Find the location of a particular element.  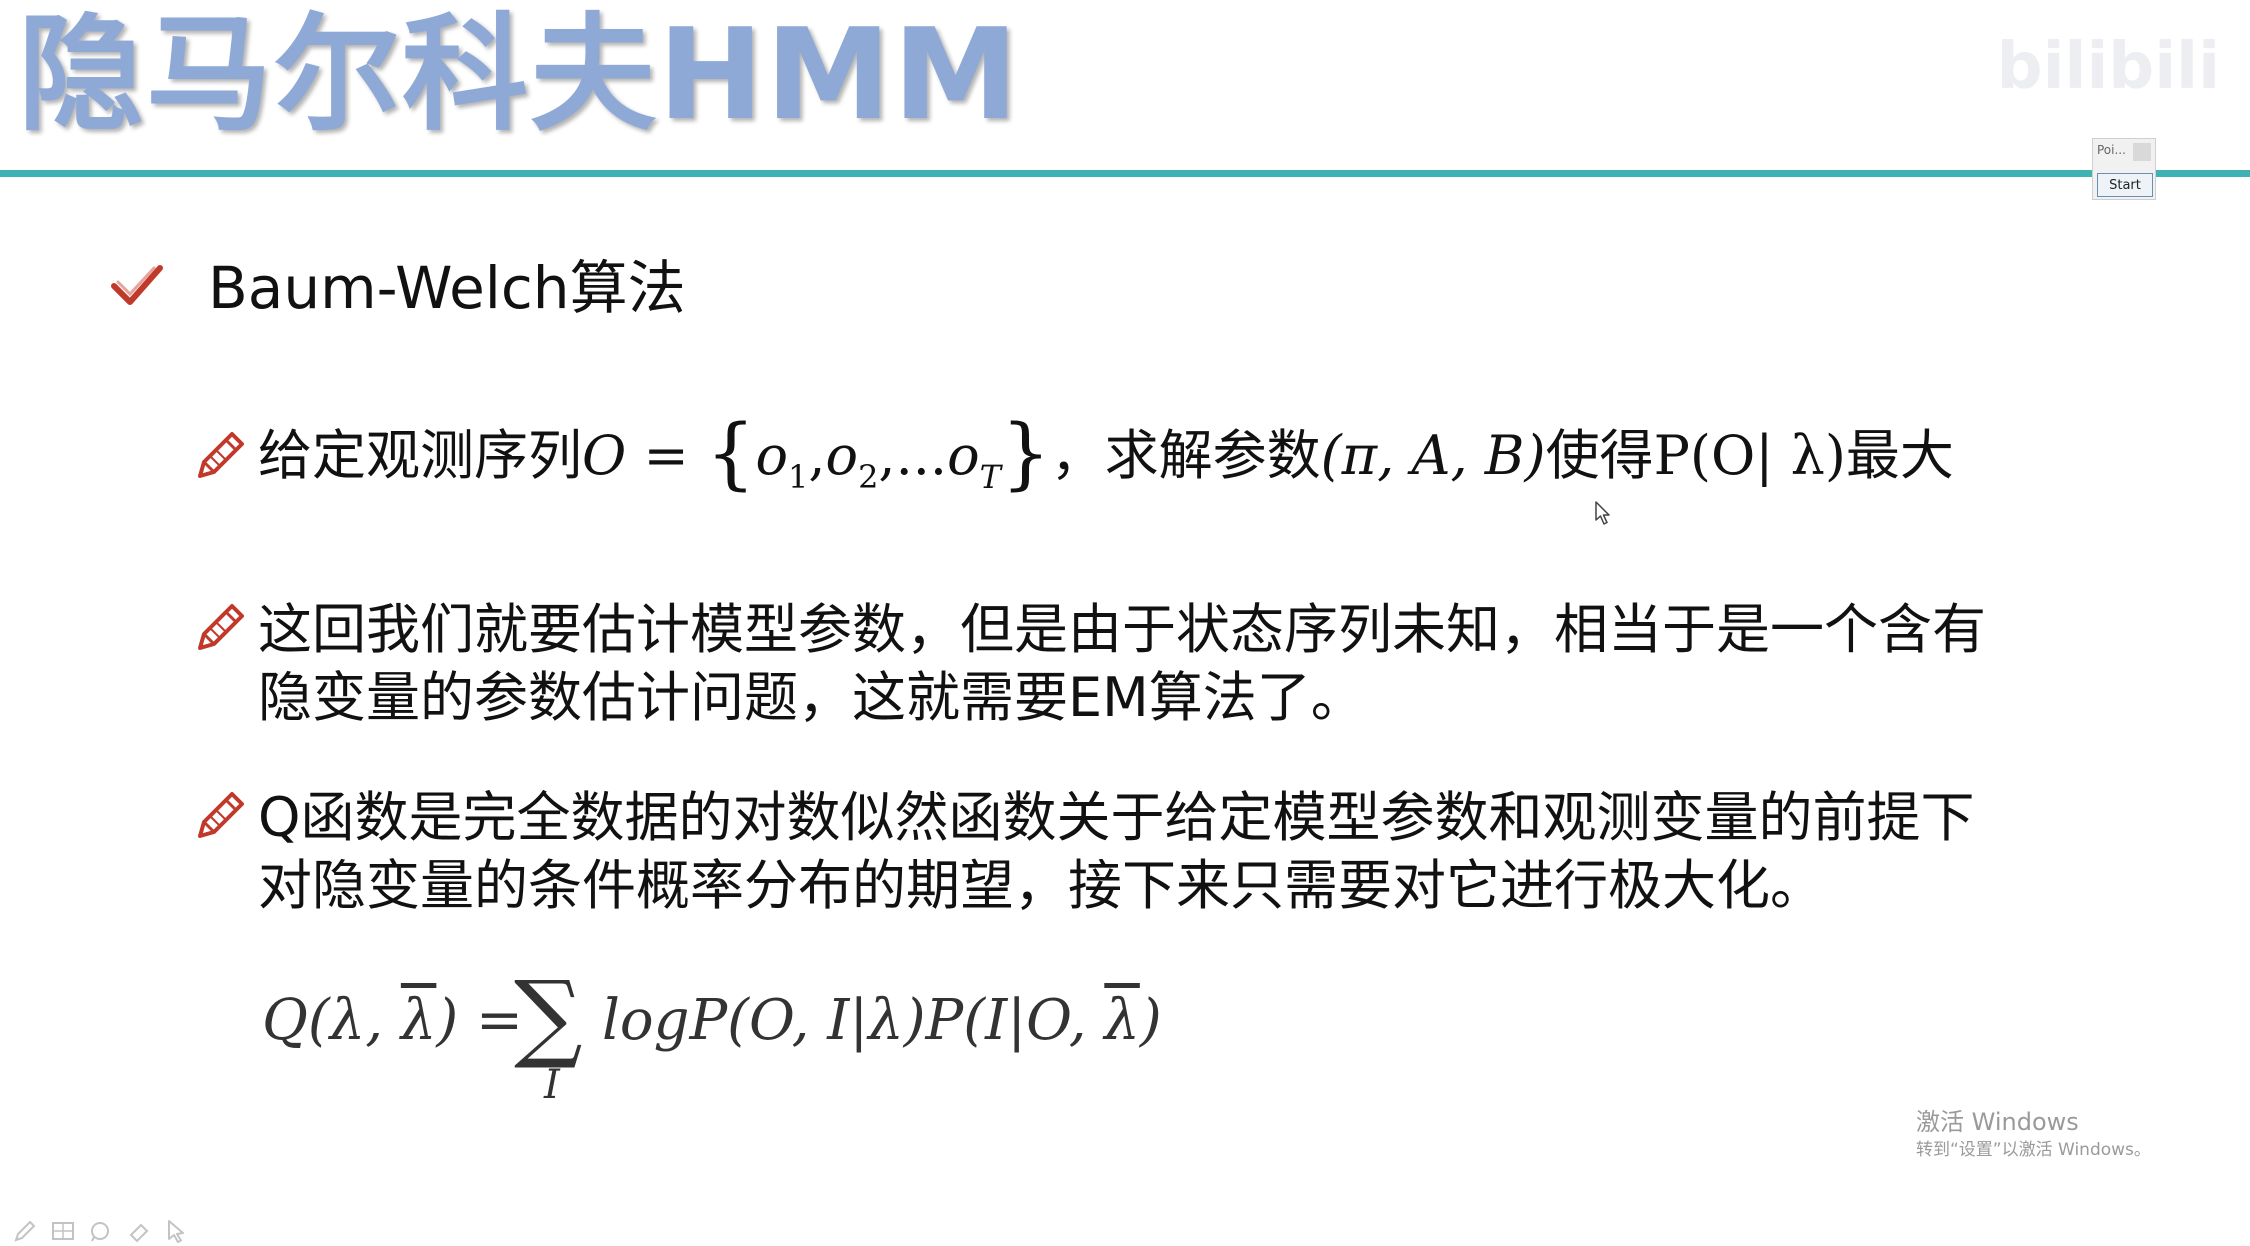

formula-lhs: Q(λ, λ) = is located at coordinates (392, 1020).